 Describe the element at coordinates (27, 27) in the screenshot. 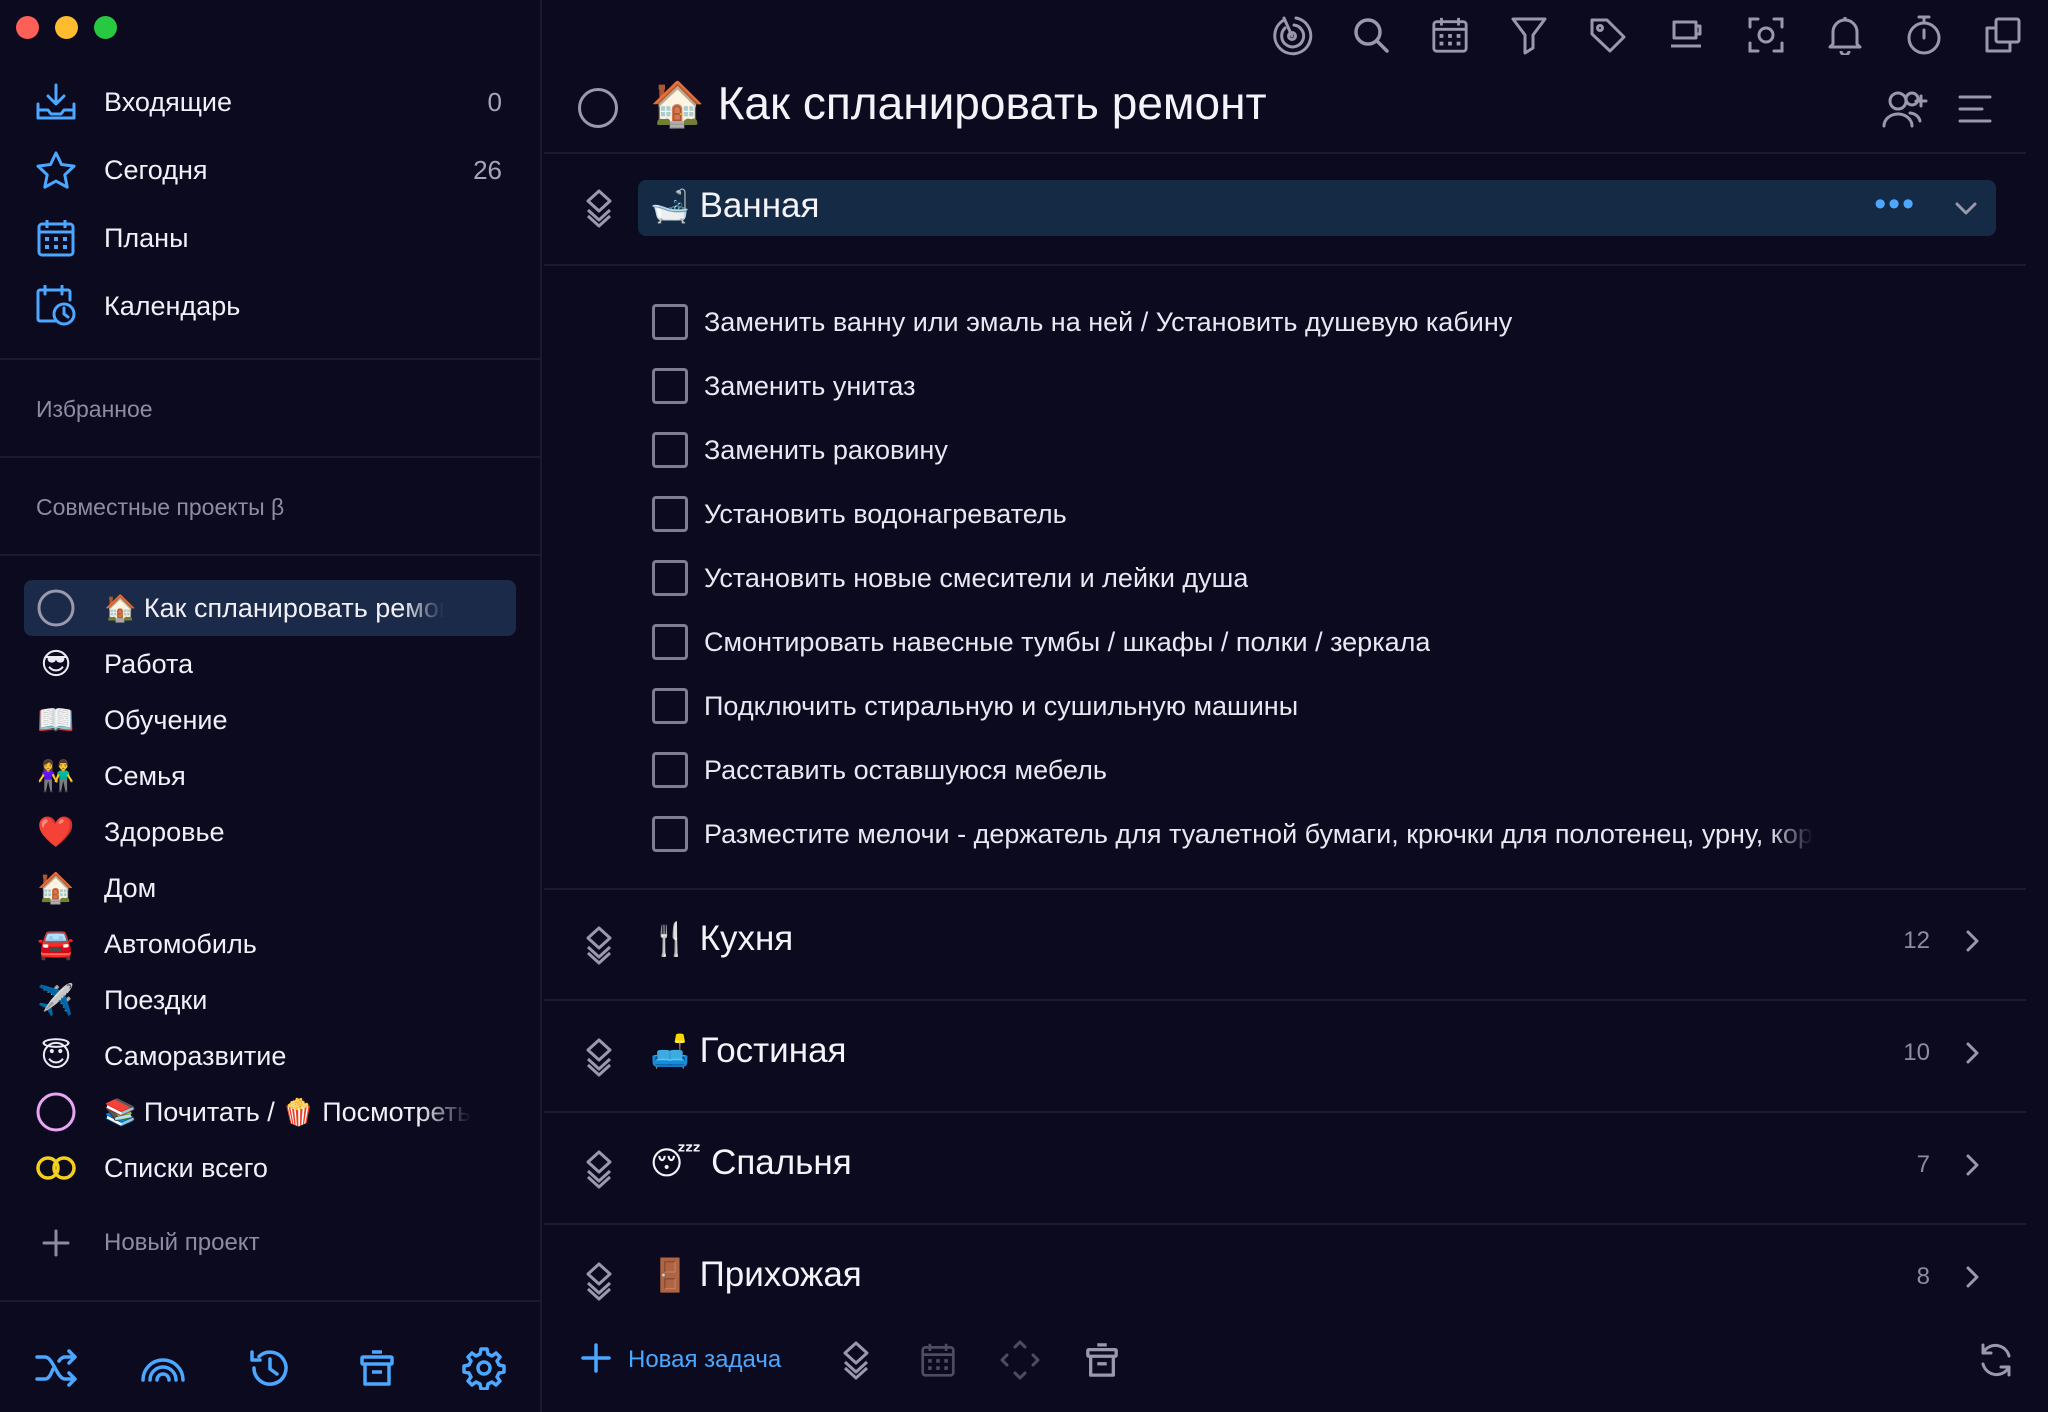

I see `close-window-button` at that location.